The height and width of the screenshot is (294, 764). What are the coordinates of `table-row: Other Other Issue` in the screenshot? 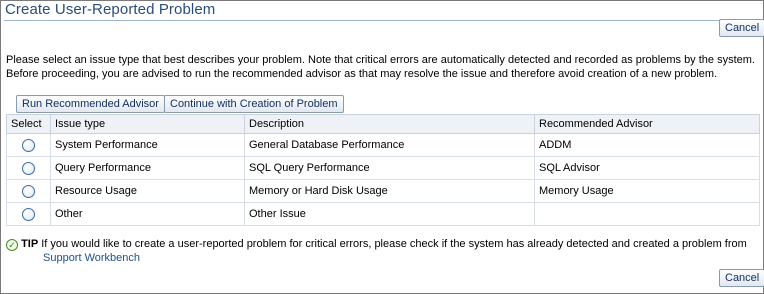 It's located at (383, 214).